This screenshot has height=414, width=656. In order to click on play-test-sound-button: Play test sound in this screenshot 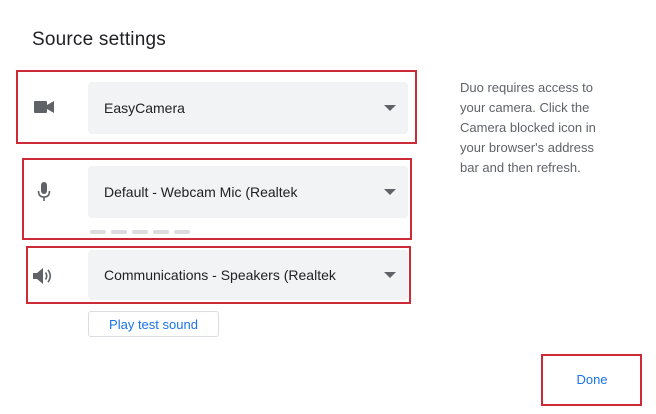, I will do `click(153, 324)`.